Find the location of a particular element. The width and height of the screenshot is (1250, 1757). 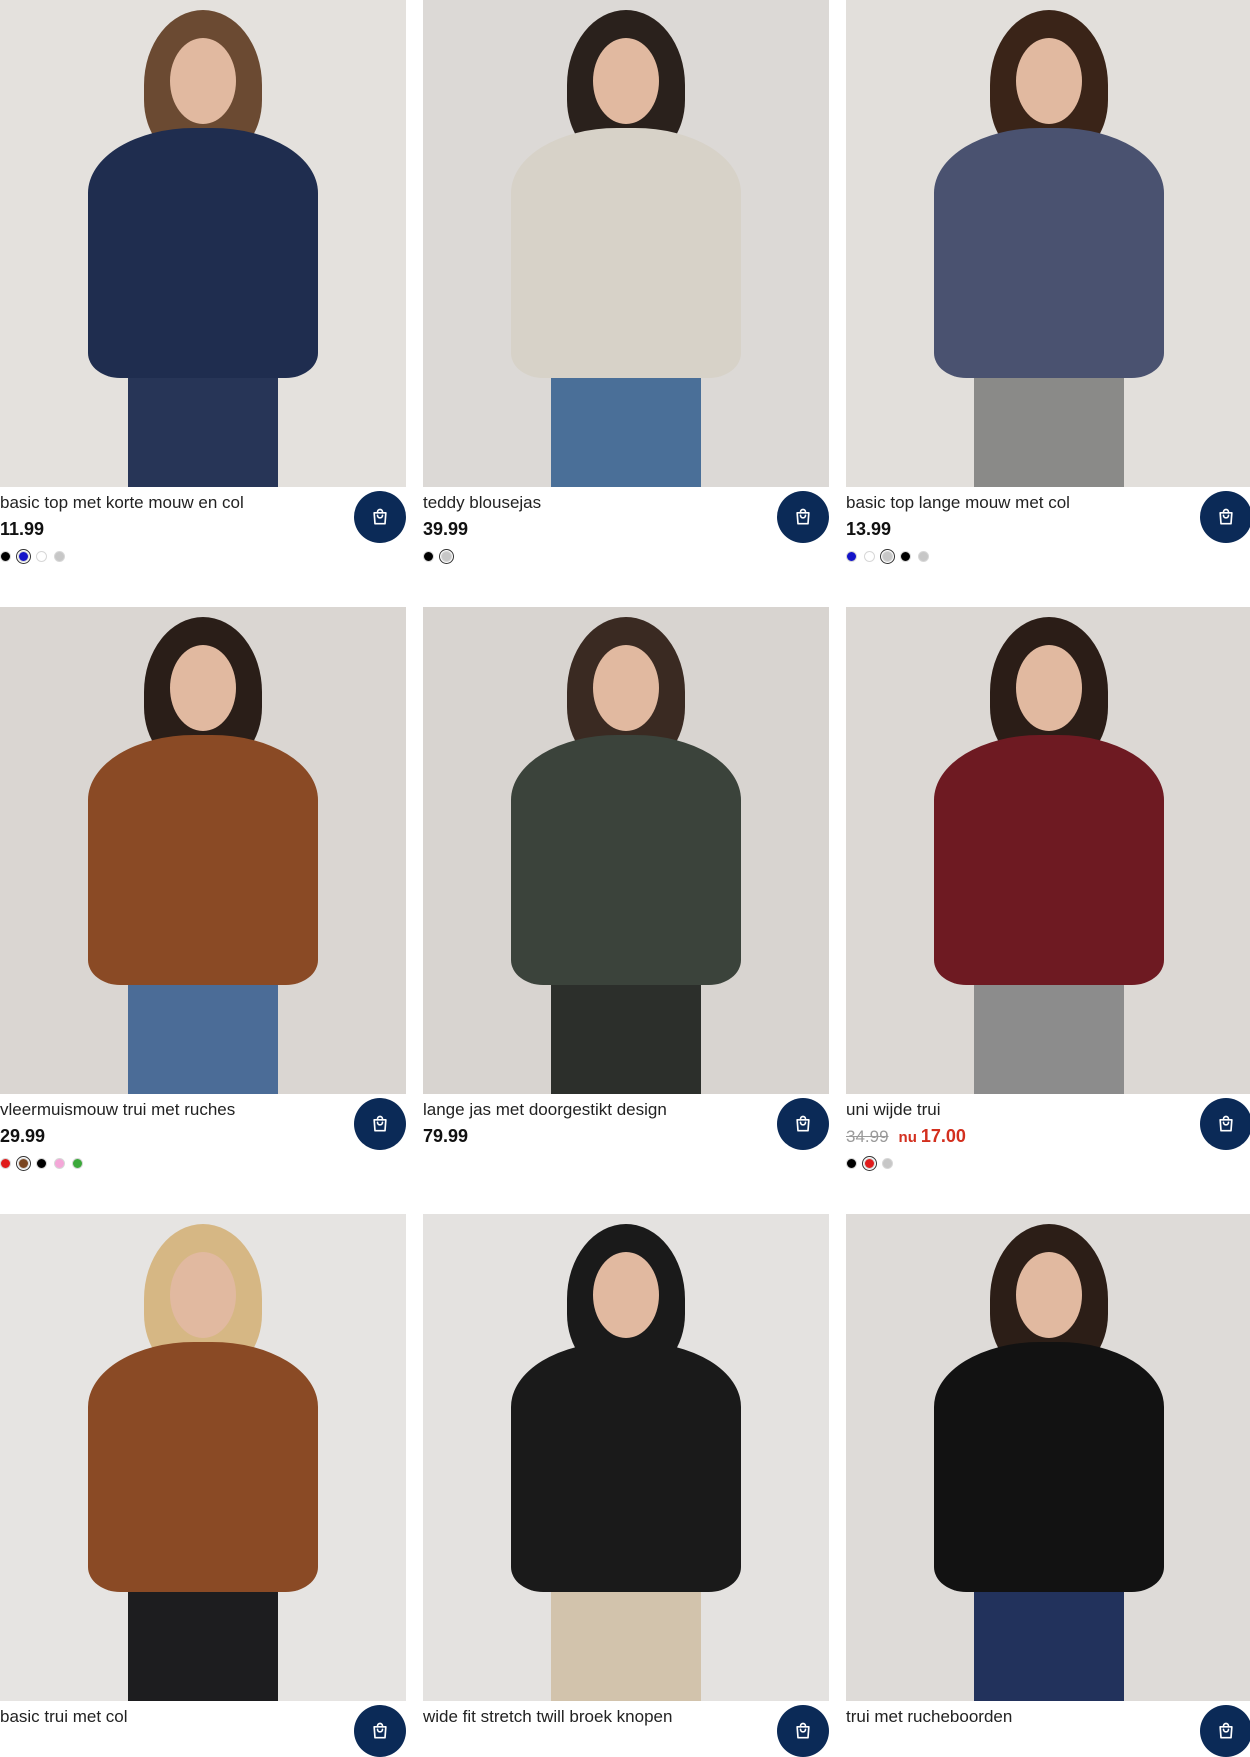

product-price: 39.99 is located at coordinates (446, 529).